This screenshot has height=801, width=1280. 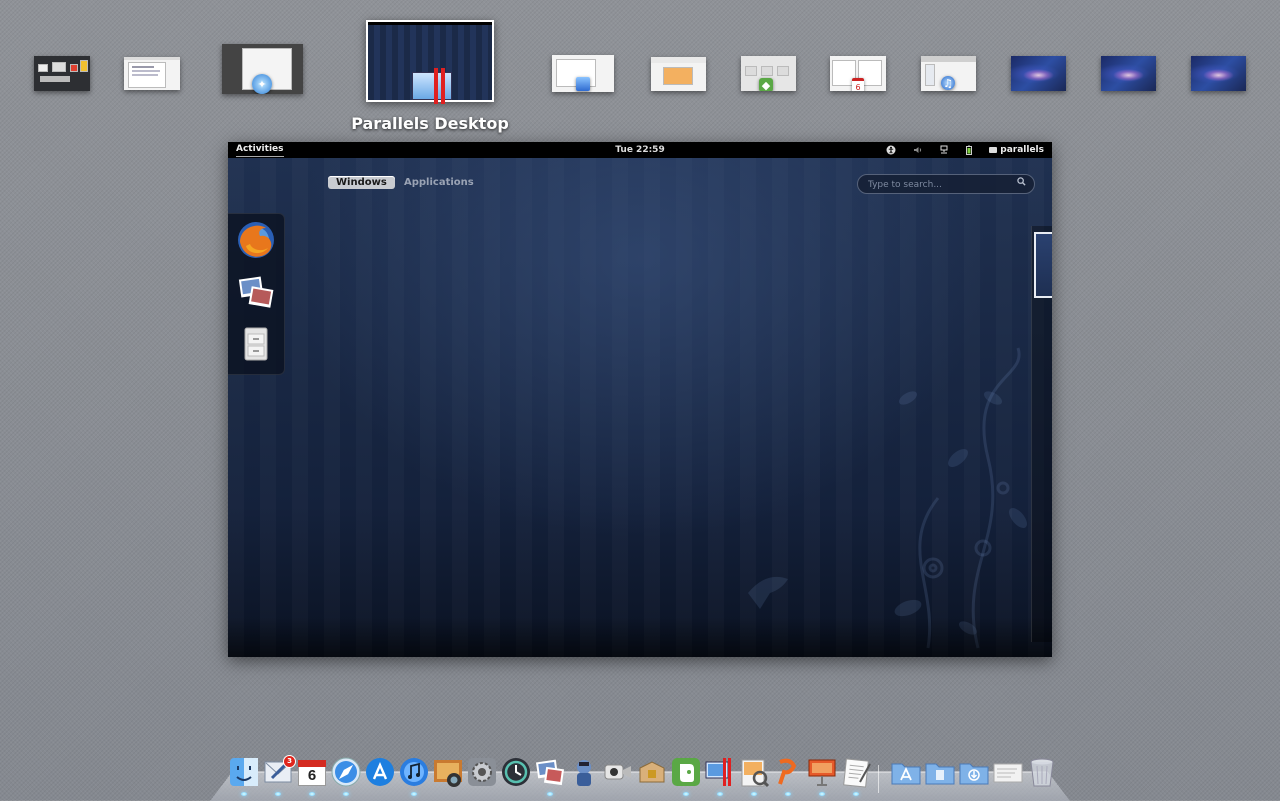 What do you see at coordinates (312, 775) in the screenshot?
I see `calendar-day: 6` at bounding box center [312, 775].